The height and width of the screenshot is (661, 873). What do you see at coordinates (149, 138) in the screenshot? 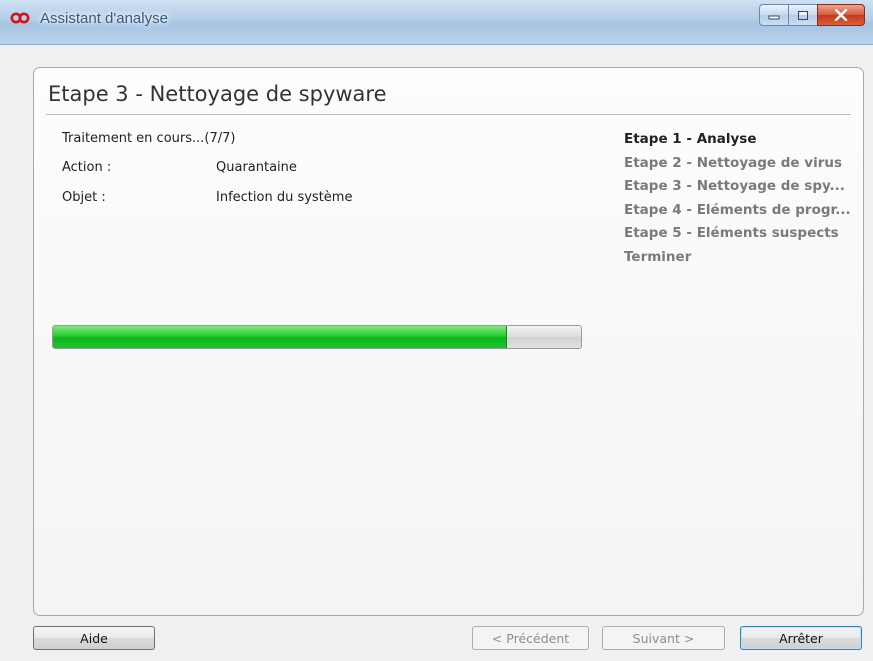
I see `status-label: Traitement en cours...(7/7)` at bounding box center [149, 138].